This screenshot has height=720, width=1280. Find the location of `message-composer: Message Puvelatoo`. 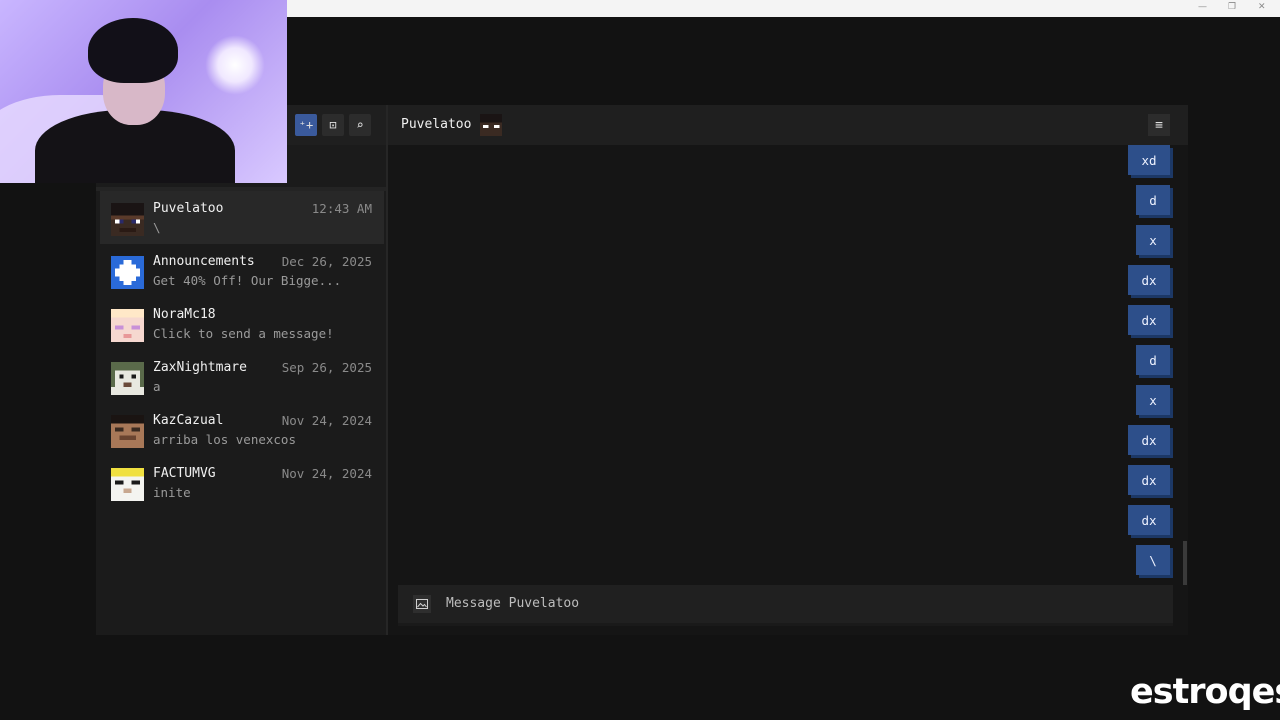

message-composer: Message Puvelatoo is located at coordinates (785, 605).